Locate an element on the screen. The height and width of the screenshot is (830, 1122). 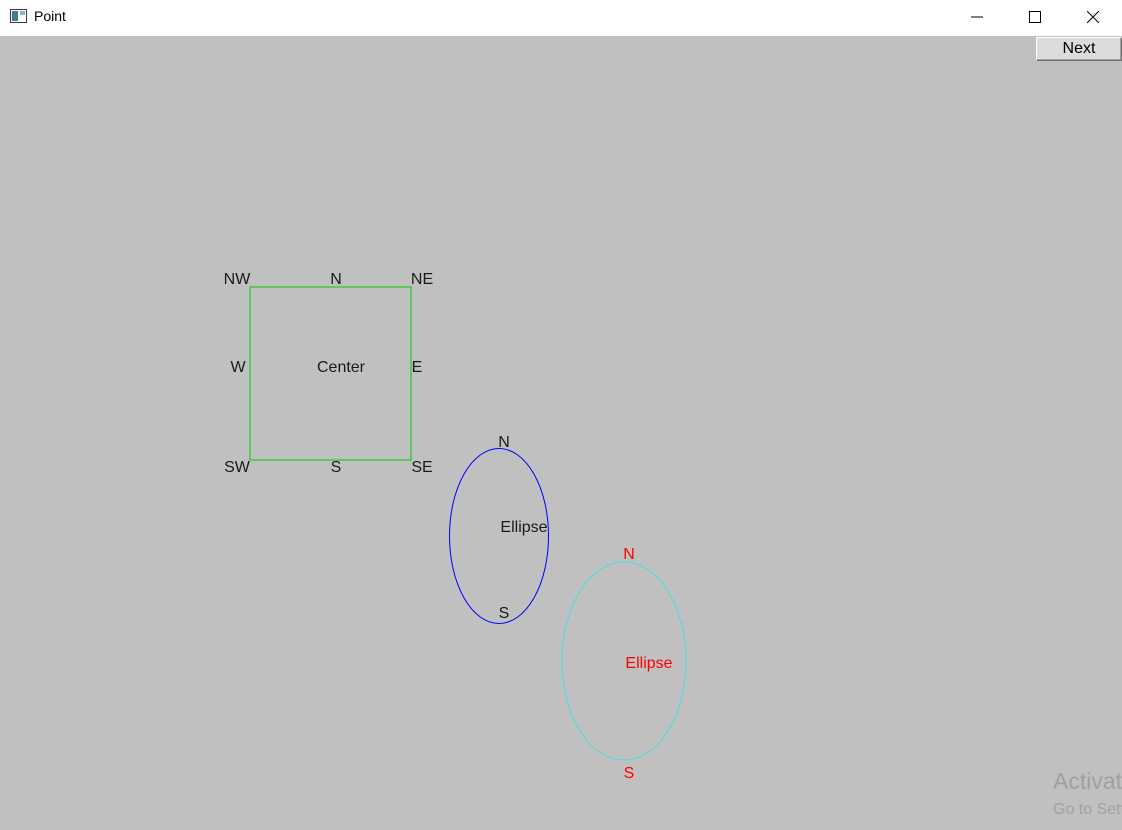
watermark-line-2: Go to Settings to activate Windows. is located at coordinates (1087, 809).